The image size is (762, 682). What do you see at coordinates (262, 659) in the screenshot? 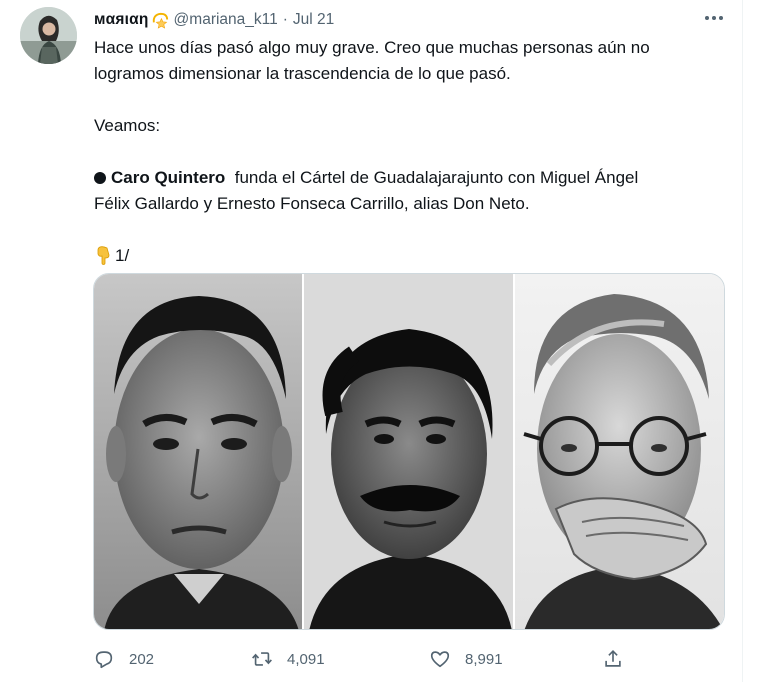
I see `retweet-icon` at bounding box center [262, 659].